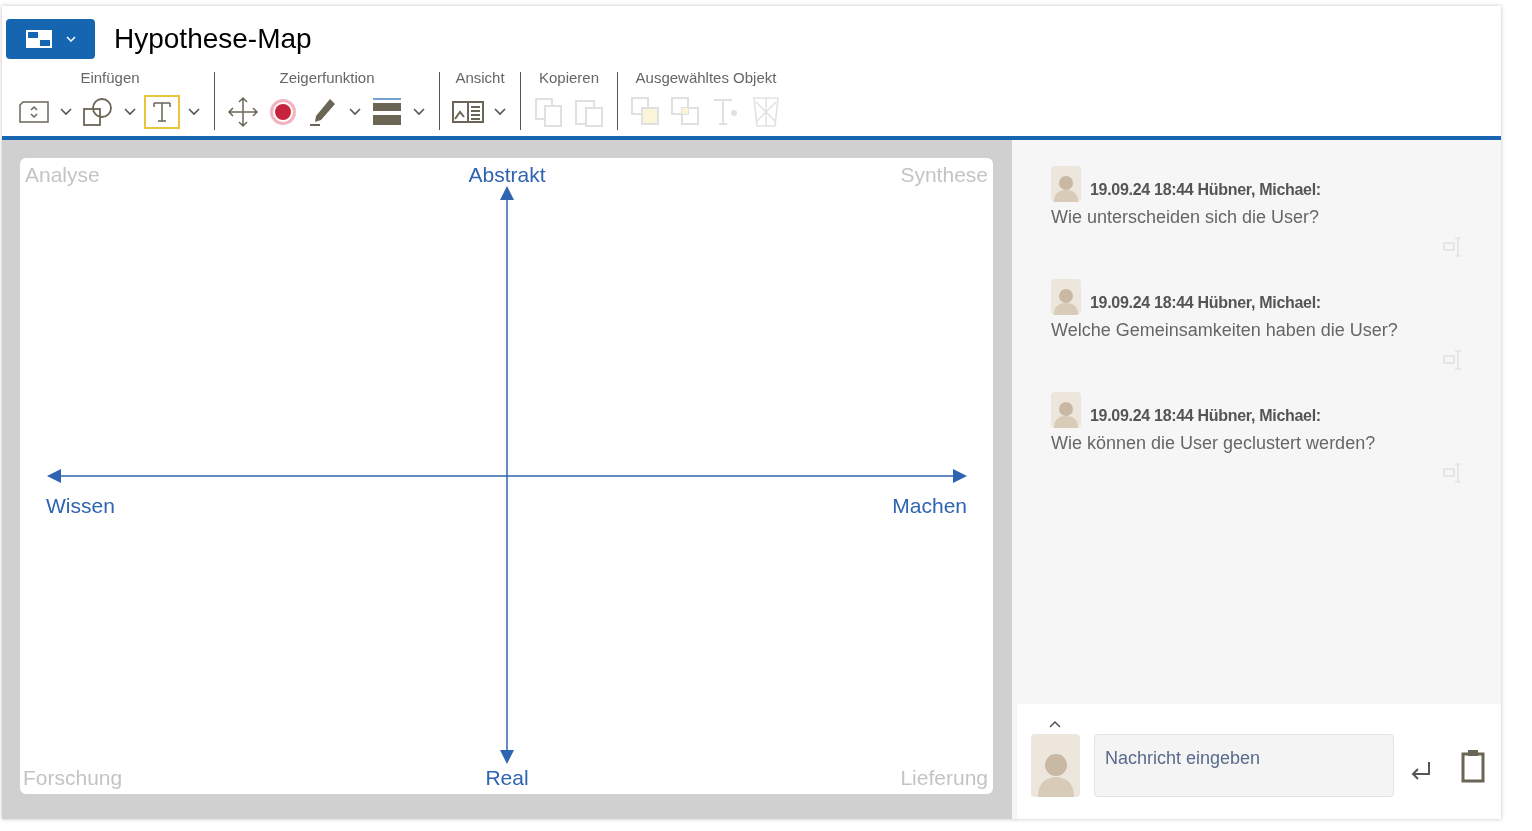  Describe the element at coordinates (1473, 766) in the screenshot. I see `clipboard-icon` at that location.